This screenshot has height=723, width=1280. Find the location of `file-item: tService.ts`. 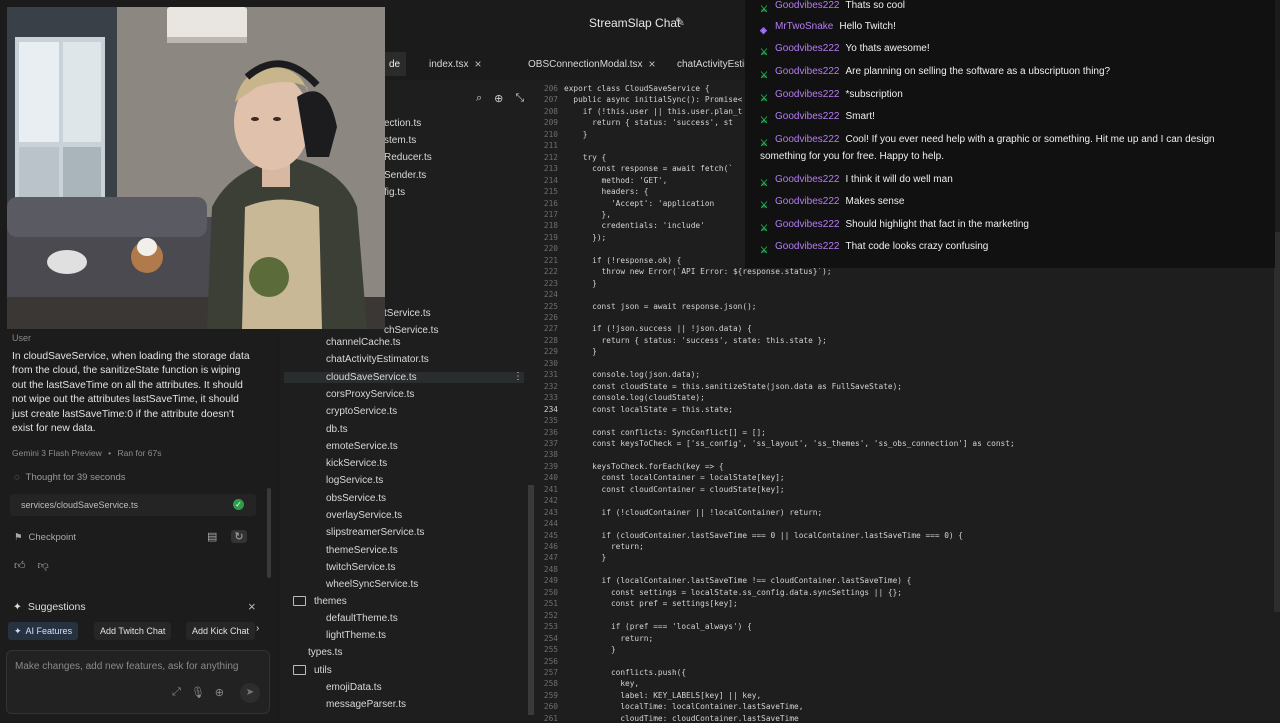

file-item: tService.ts is located at coordinates (407, 313).